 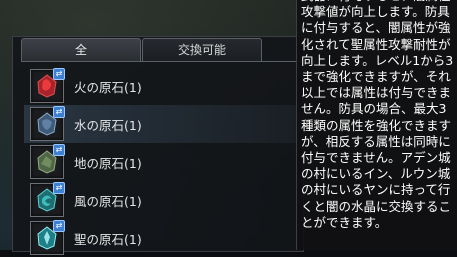 I want to click on item-name: 火の原石(1), so click(x=108, y=87).